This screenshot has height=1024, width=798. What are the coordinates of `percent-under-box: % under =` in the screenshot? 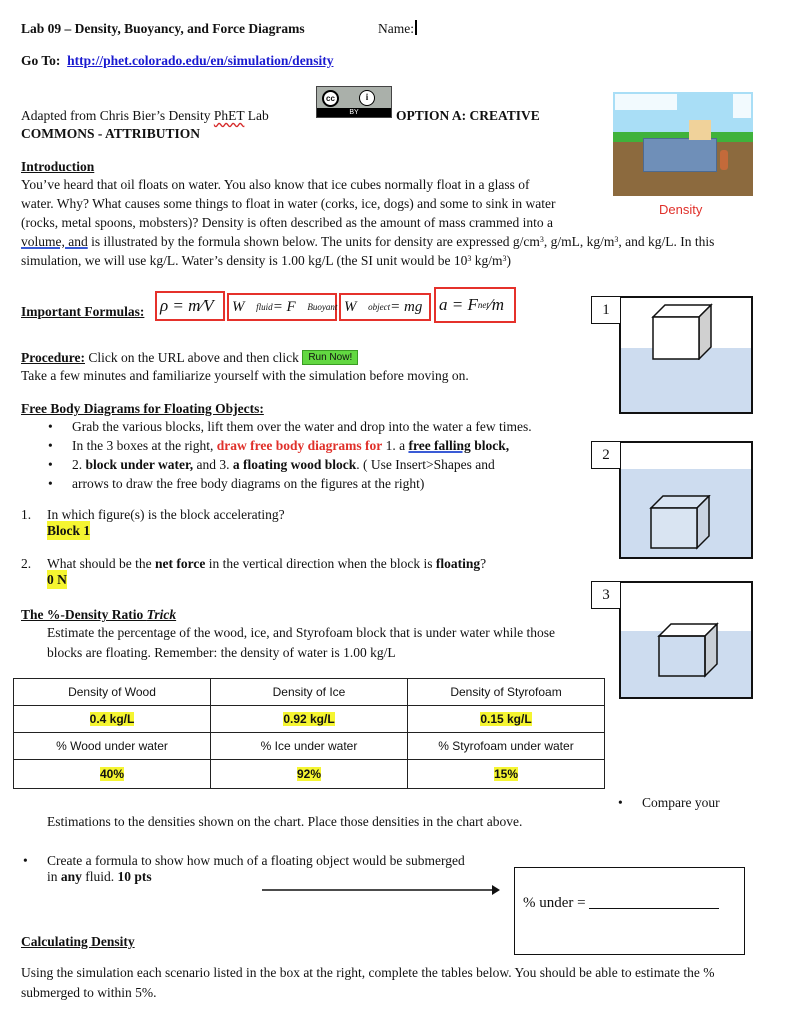 It's located at (629, 911).